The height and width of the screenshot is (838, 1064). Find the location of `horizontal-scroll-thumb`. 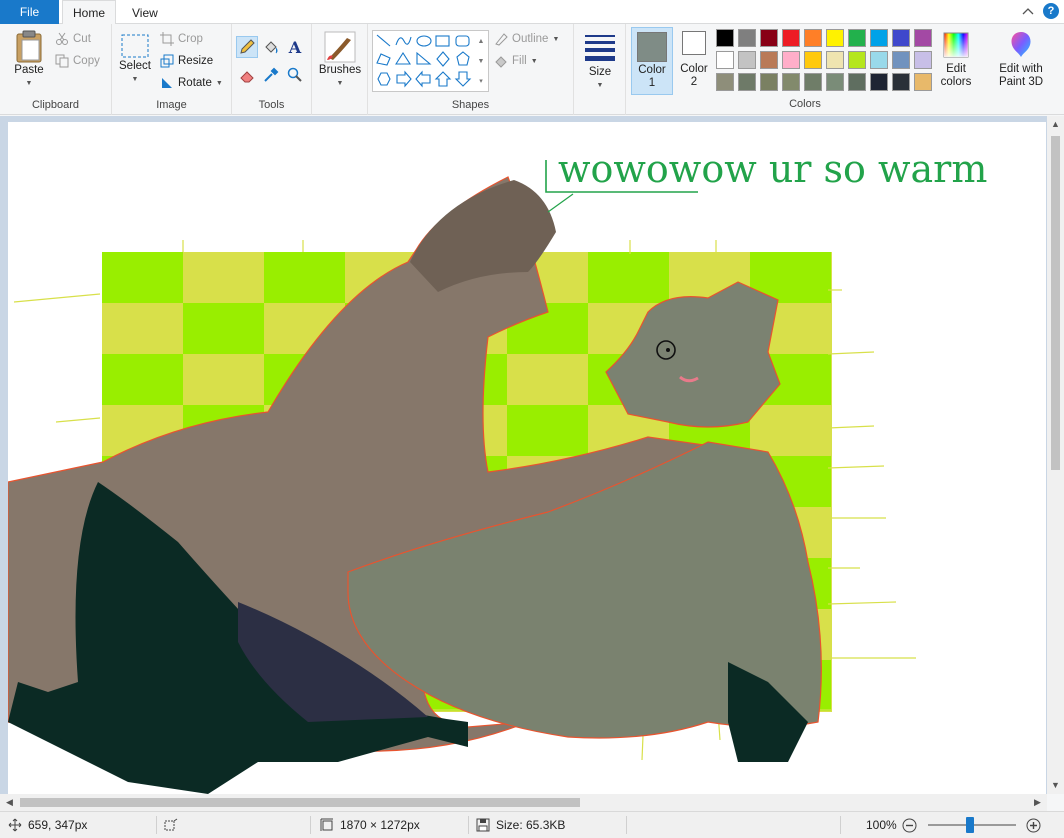

horizontal-scroll-thumb is located at coordinates (300, 802).